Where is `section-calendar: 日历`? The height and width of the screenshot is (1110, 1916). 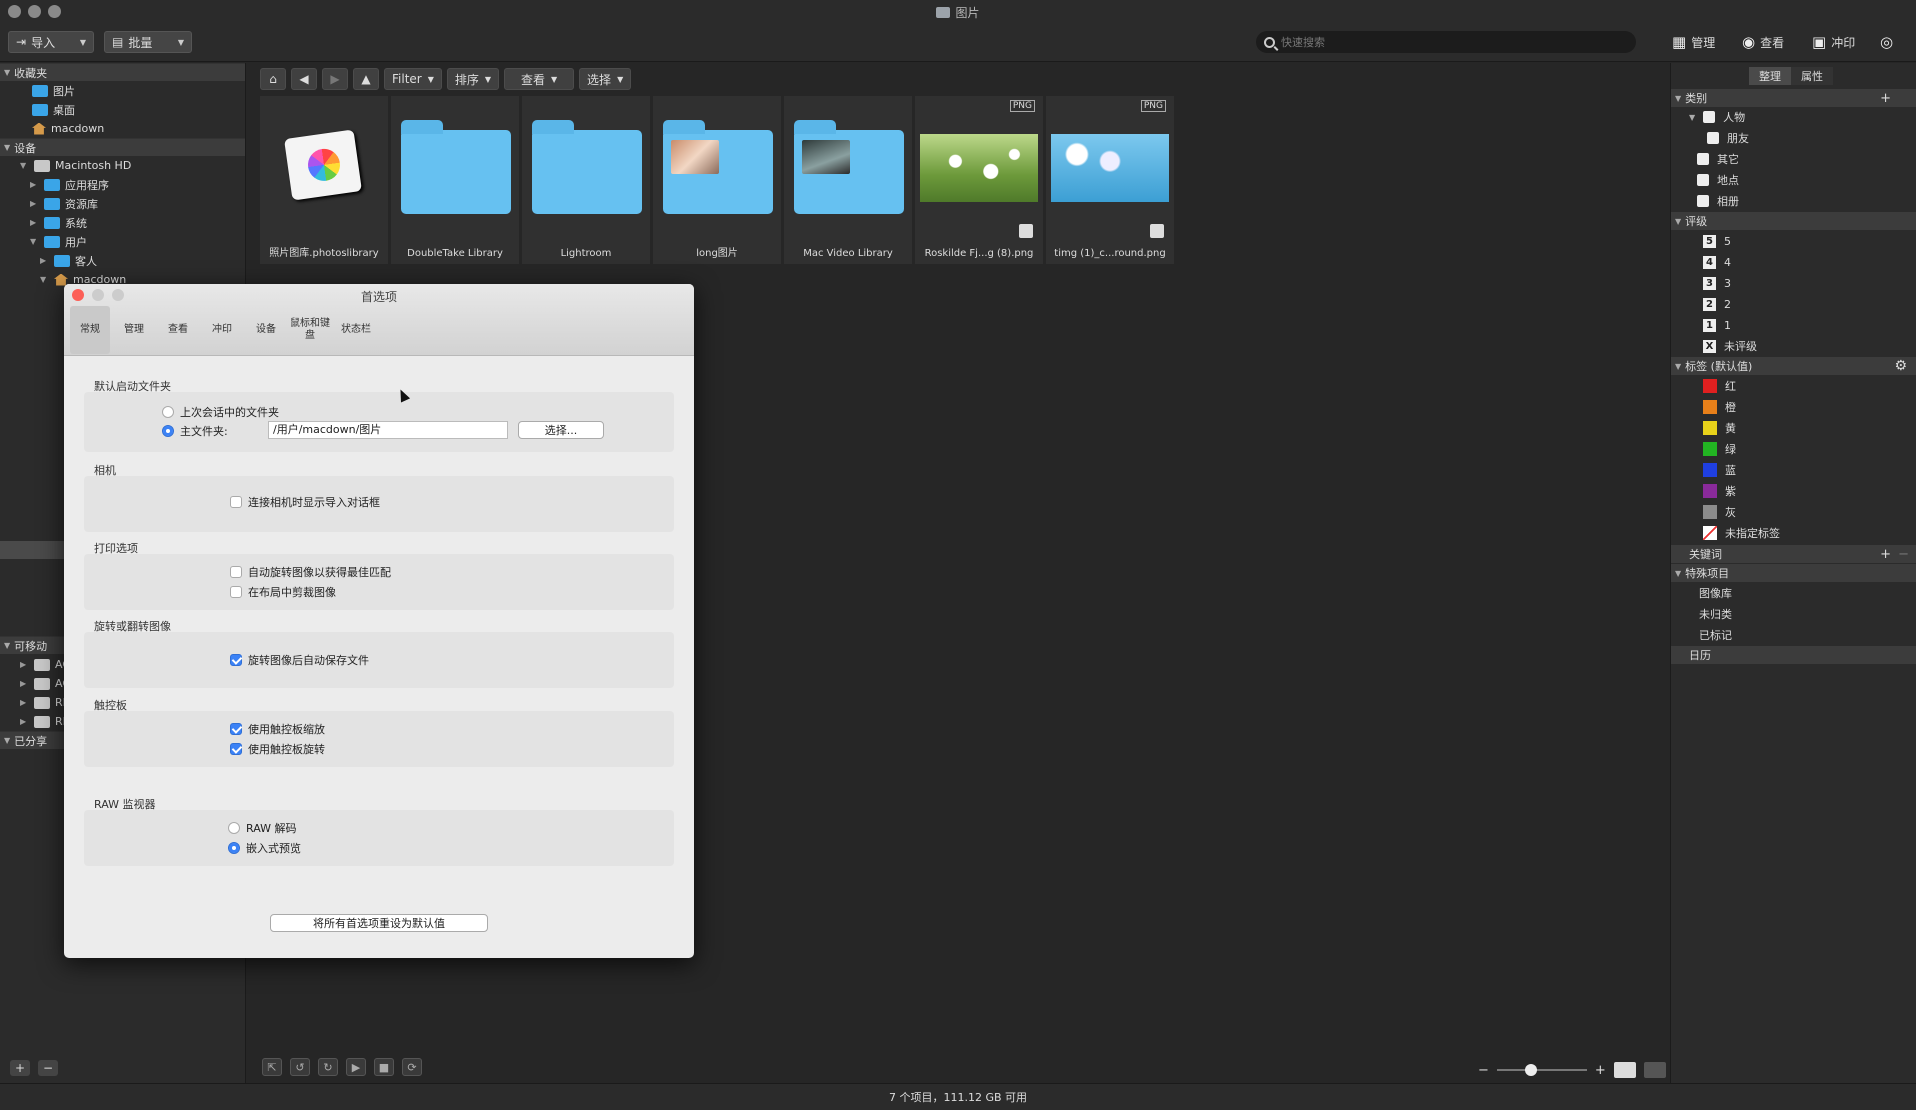
section-calendar: 日历 is located at coordinates (1793, 655).